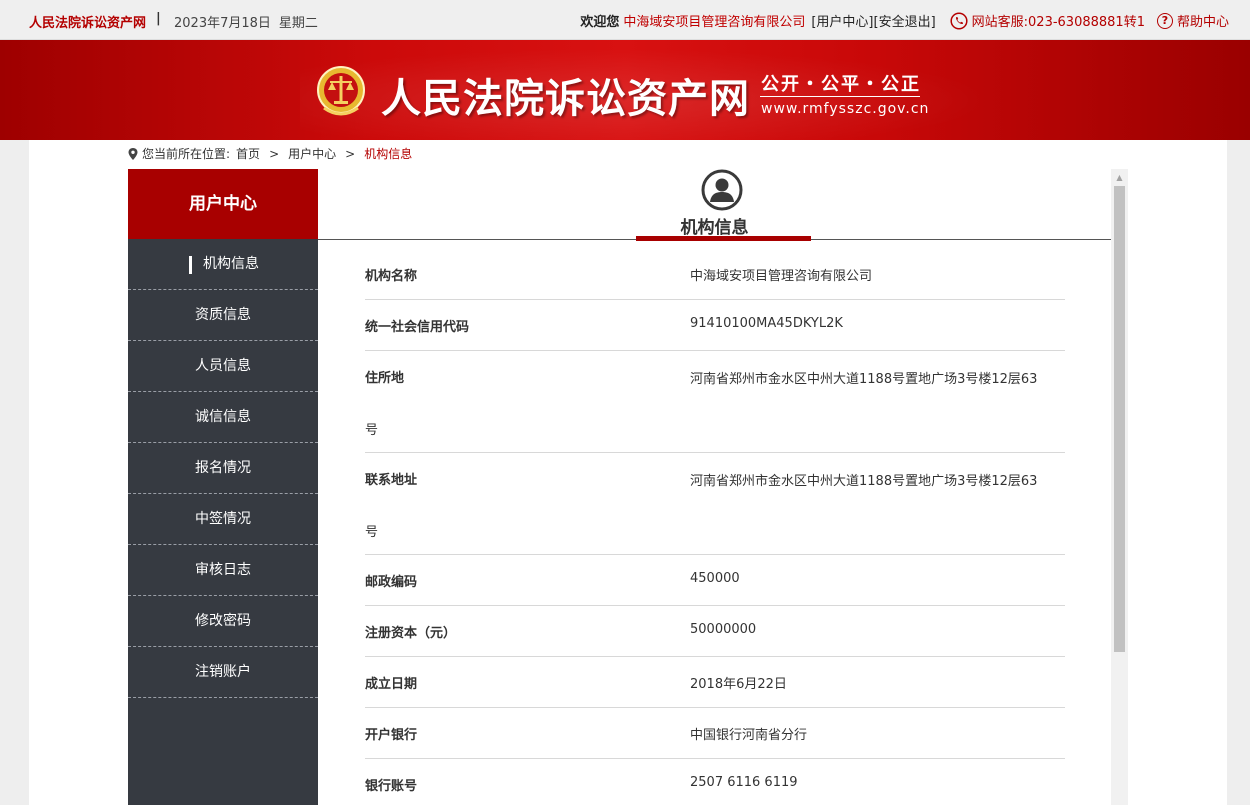 The height and width of the screenshot is (805, 1250). What do you see at coordinates (222, 23) in the screenshot?
I see `date-text: 2023年7月18日` at bounding box center [222, 23].